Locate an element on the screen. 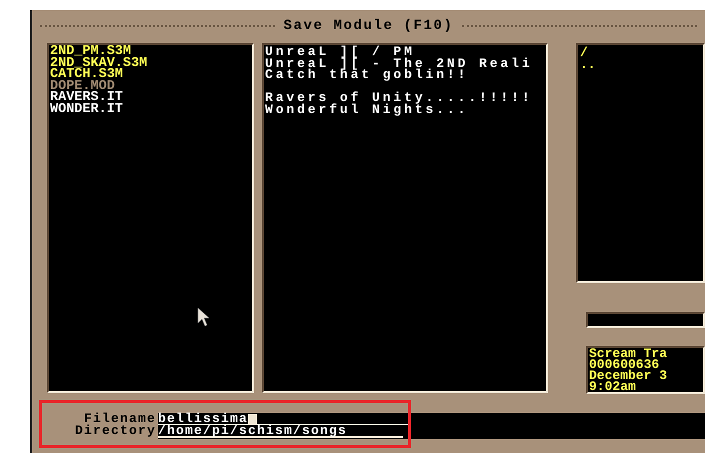 The height and width of the screenshot is (453, 705). song-title: Catch that goblin!! is located at coordinates (366, 74).